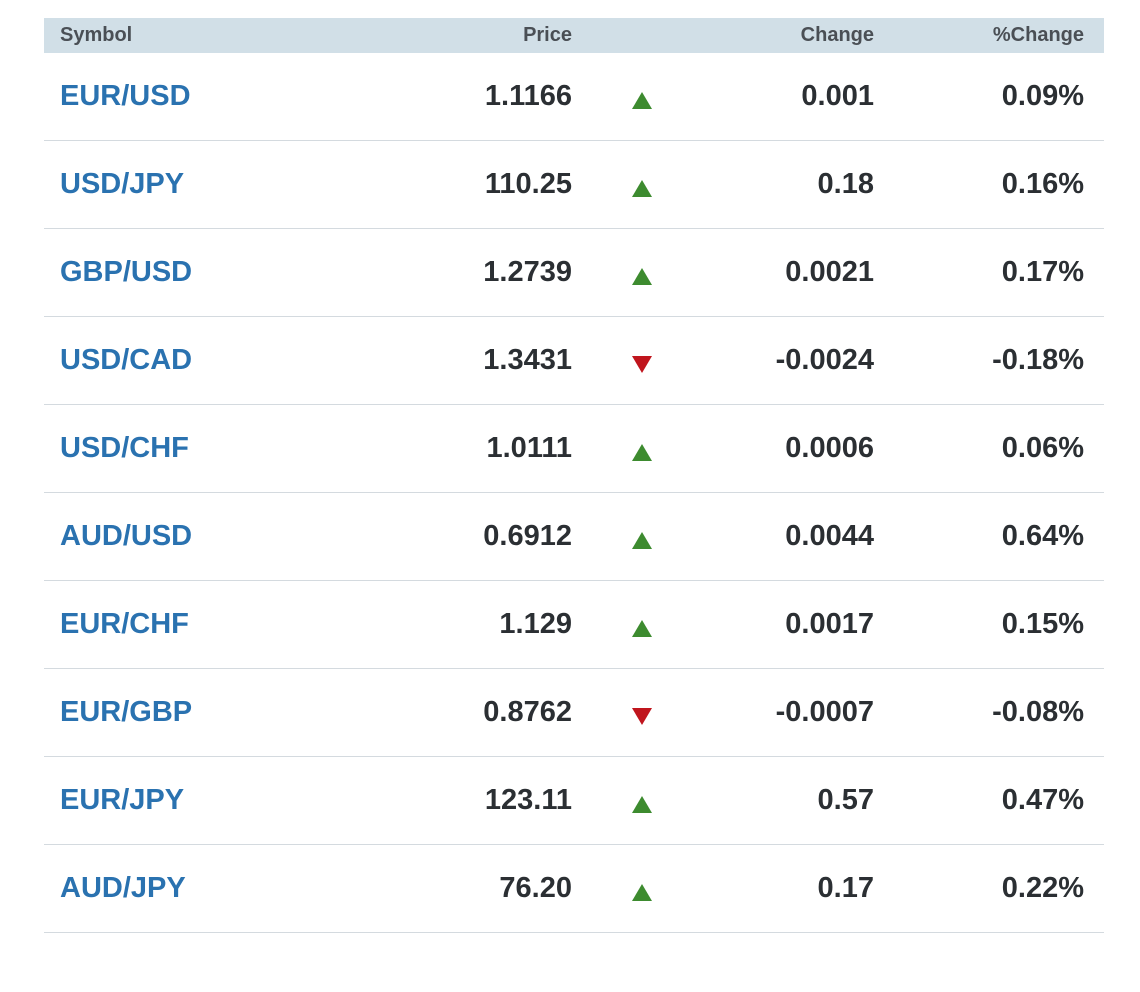 This screenshot has height=992, width=1140. Describe the element at coordinates (829, 624) in the screenshot. I see `change-cell: 0.0017` at that location.